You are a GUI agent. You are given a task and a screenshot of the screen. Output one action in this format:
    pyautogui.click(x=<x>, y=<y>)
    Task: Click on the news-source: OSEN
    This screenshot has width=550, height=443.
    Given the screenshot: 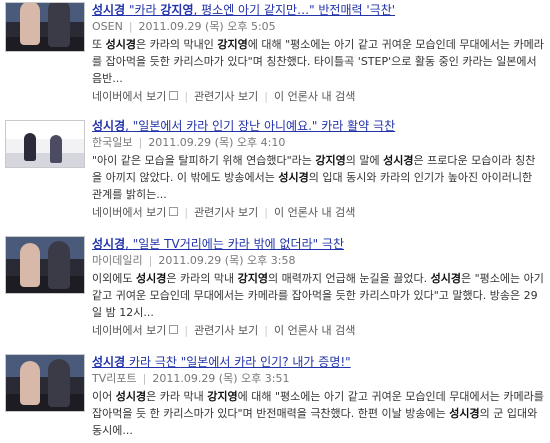 What is the action you would take?
    pyautogui.click(x=107, y=26)
    